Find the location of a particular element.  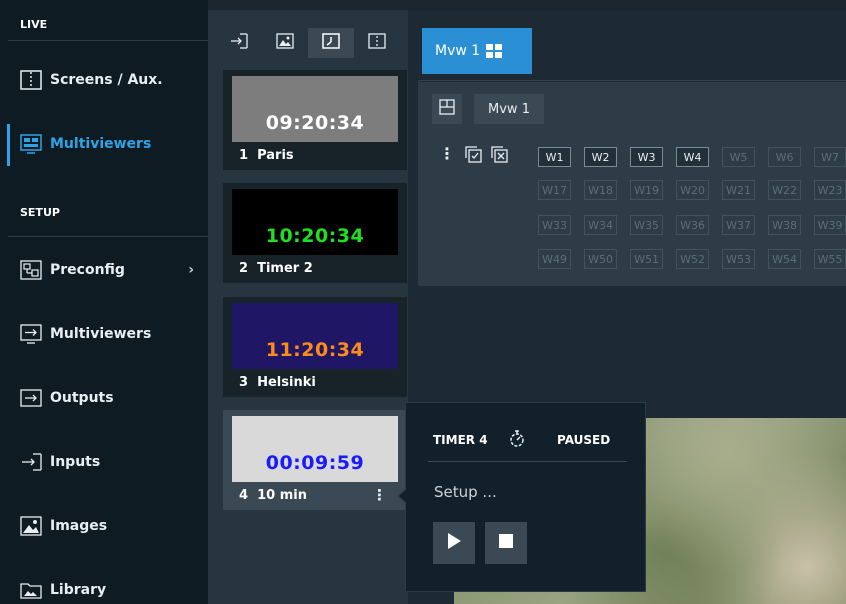

image-tab-icon is located at coordinates (285, 43).